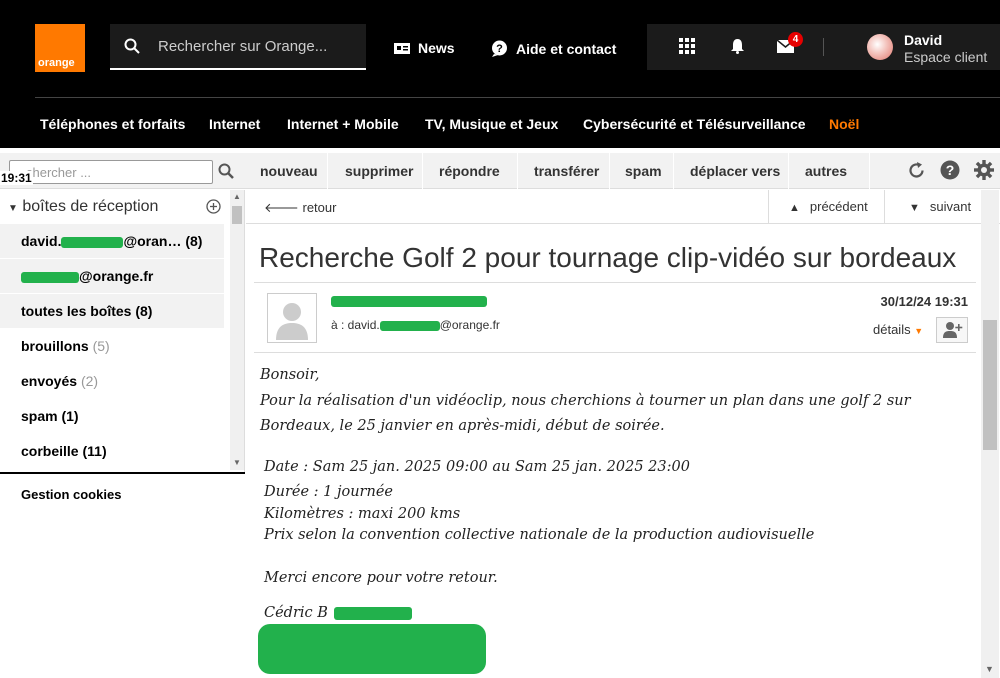 This screenshot has height=678, width=1000. Describe the element at coordinates (296, 613) in the screenshot. I see `signature-name: Cédric B` at that location.